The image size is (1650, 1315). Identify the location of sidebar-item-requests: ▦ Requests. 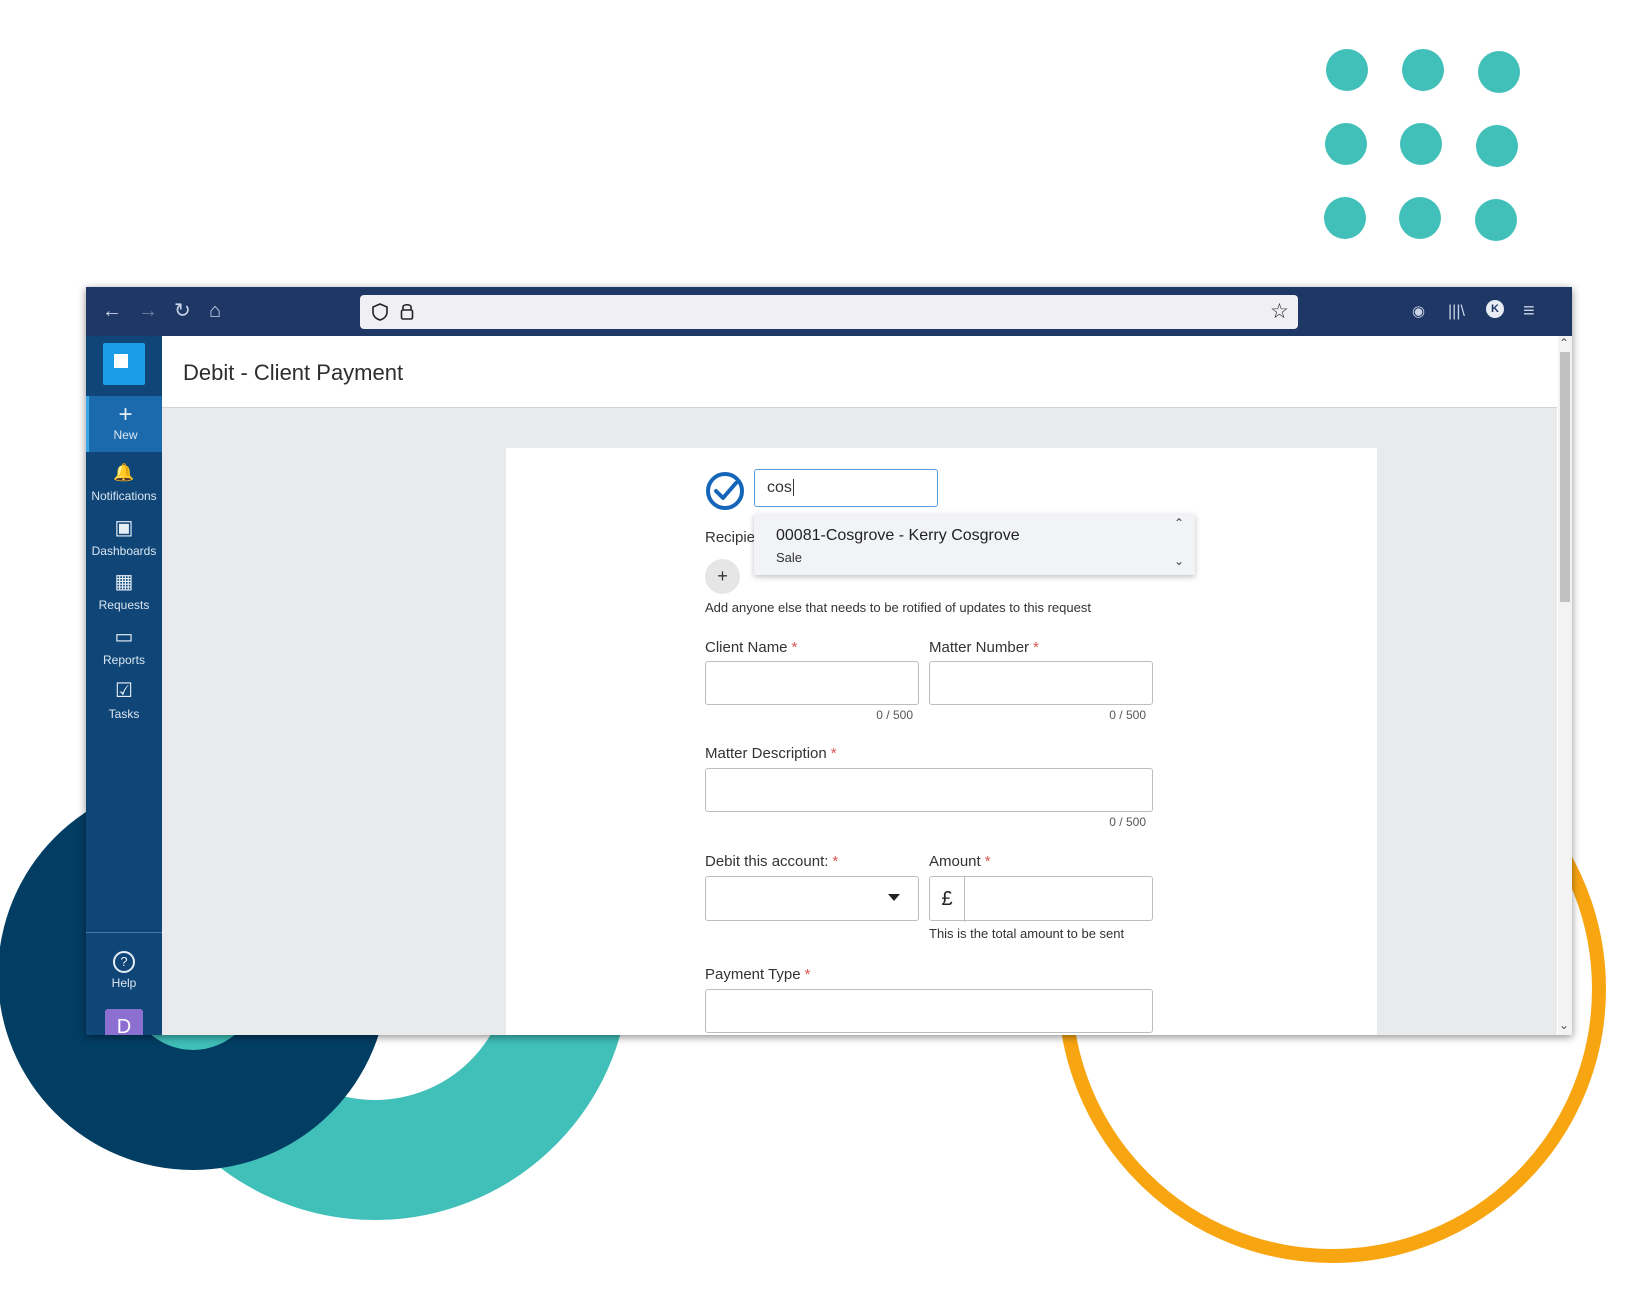
(124, 591).